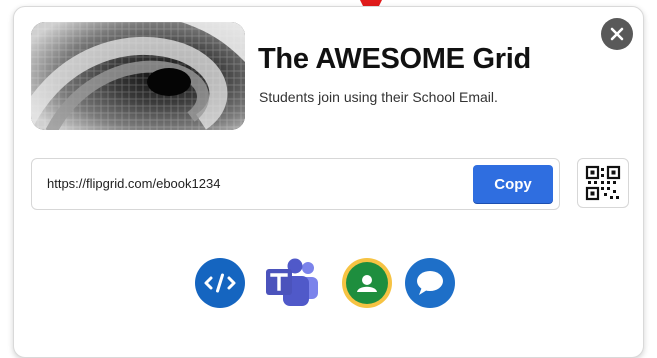 This screenshot has height=358, width=657. Describe the element at coordinates (295, 184) in the screenshot. I see `share-link-box: https://flipgrid.com/ebook1234 Copy` at that location.